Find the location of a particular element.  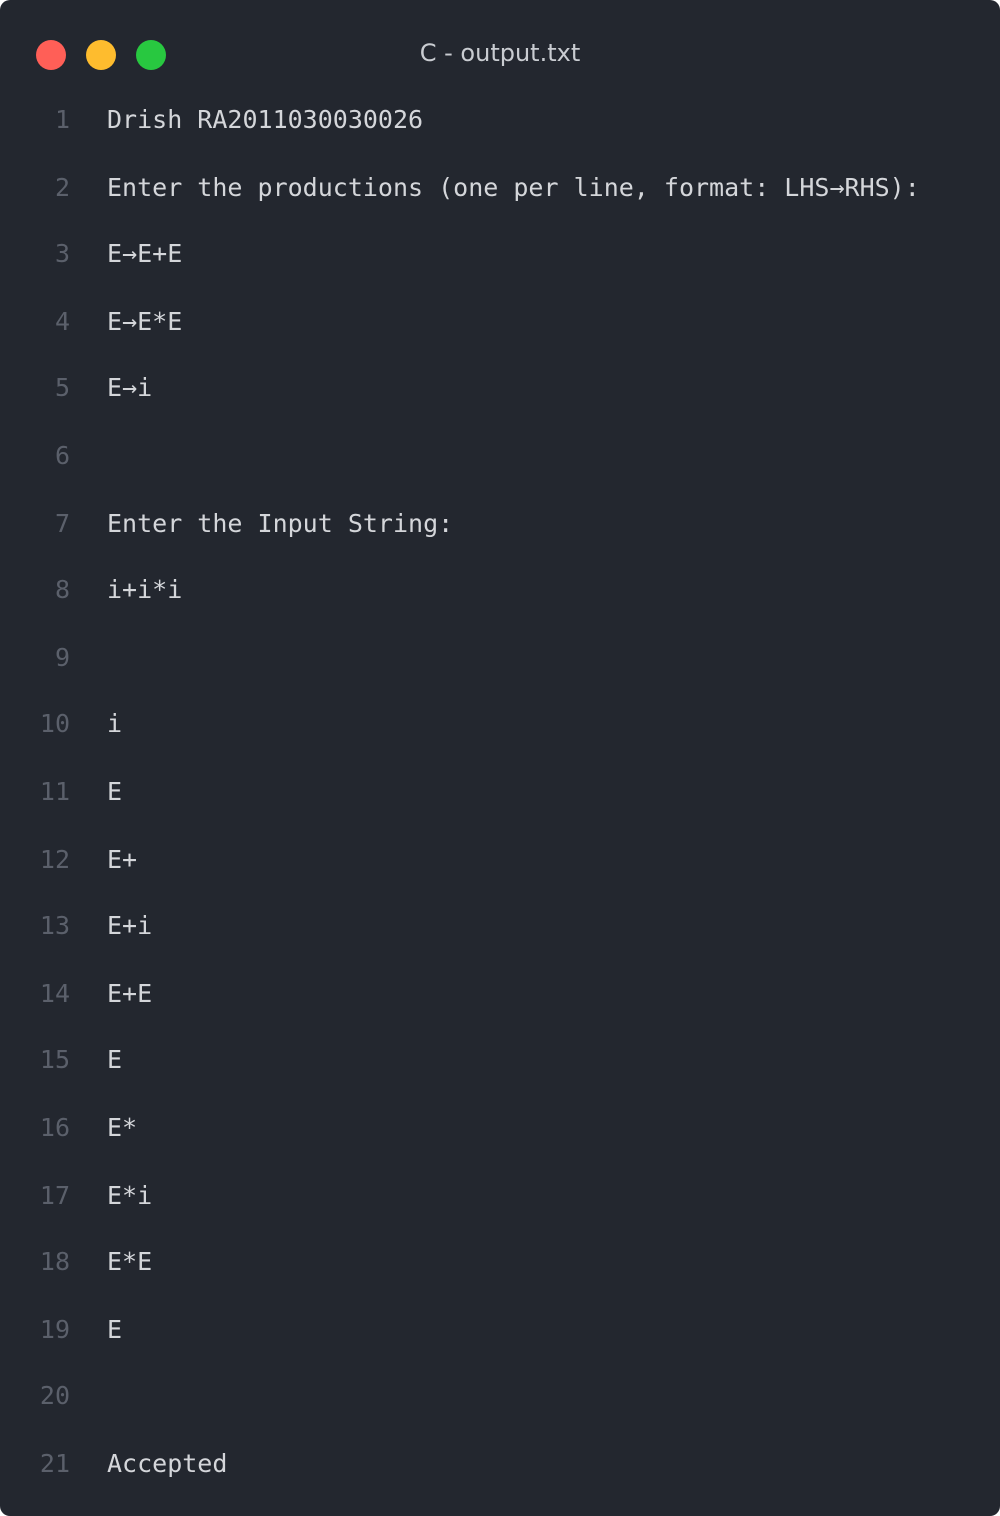

line-text: Enter the Input String: is located at coordinates (280, 523).